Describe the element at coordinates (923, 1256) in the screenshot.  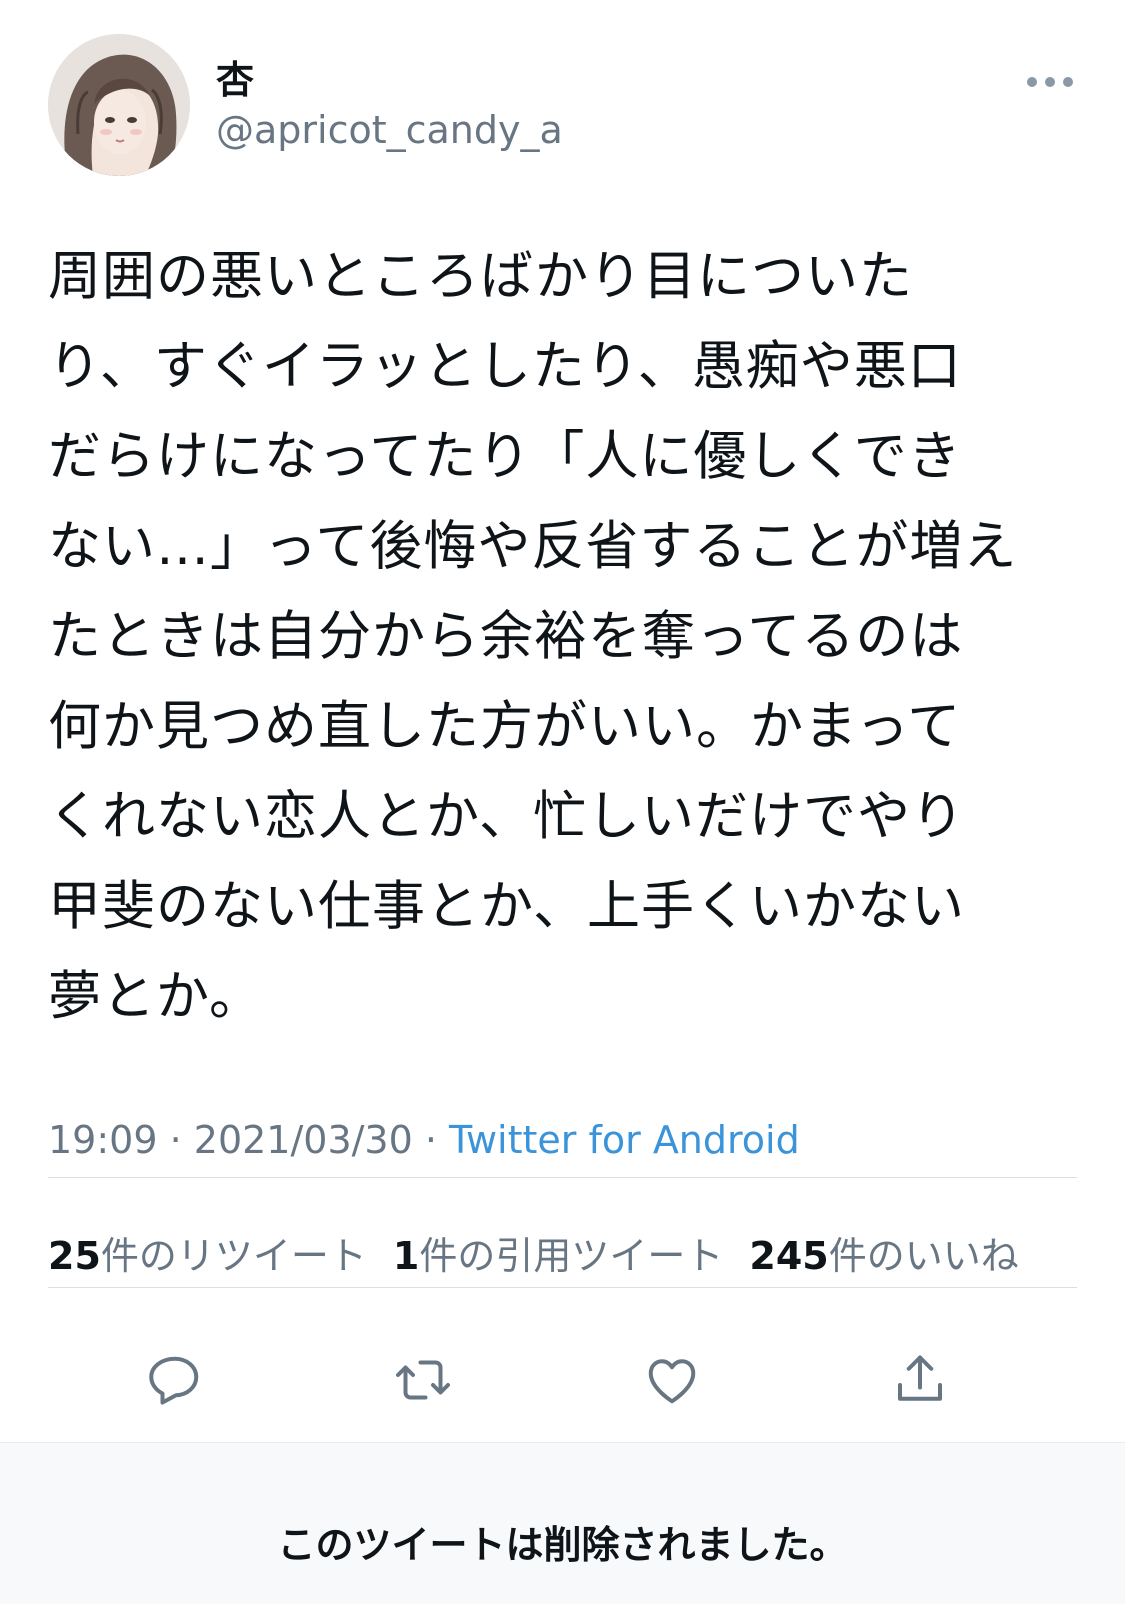
I see `likes-label: 件のいいね` at that location.